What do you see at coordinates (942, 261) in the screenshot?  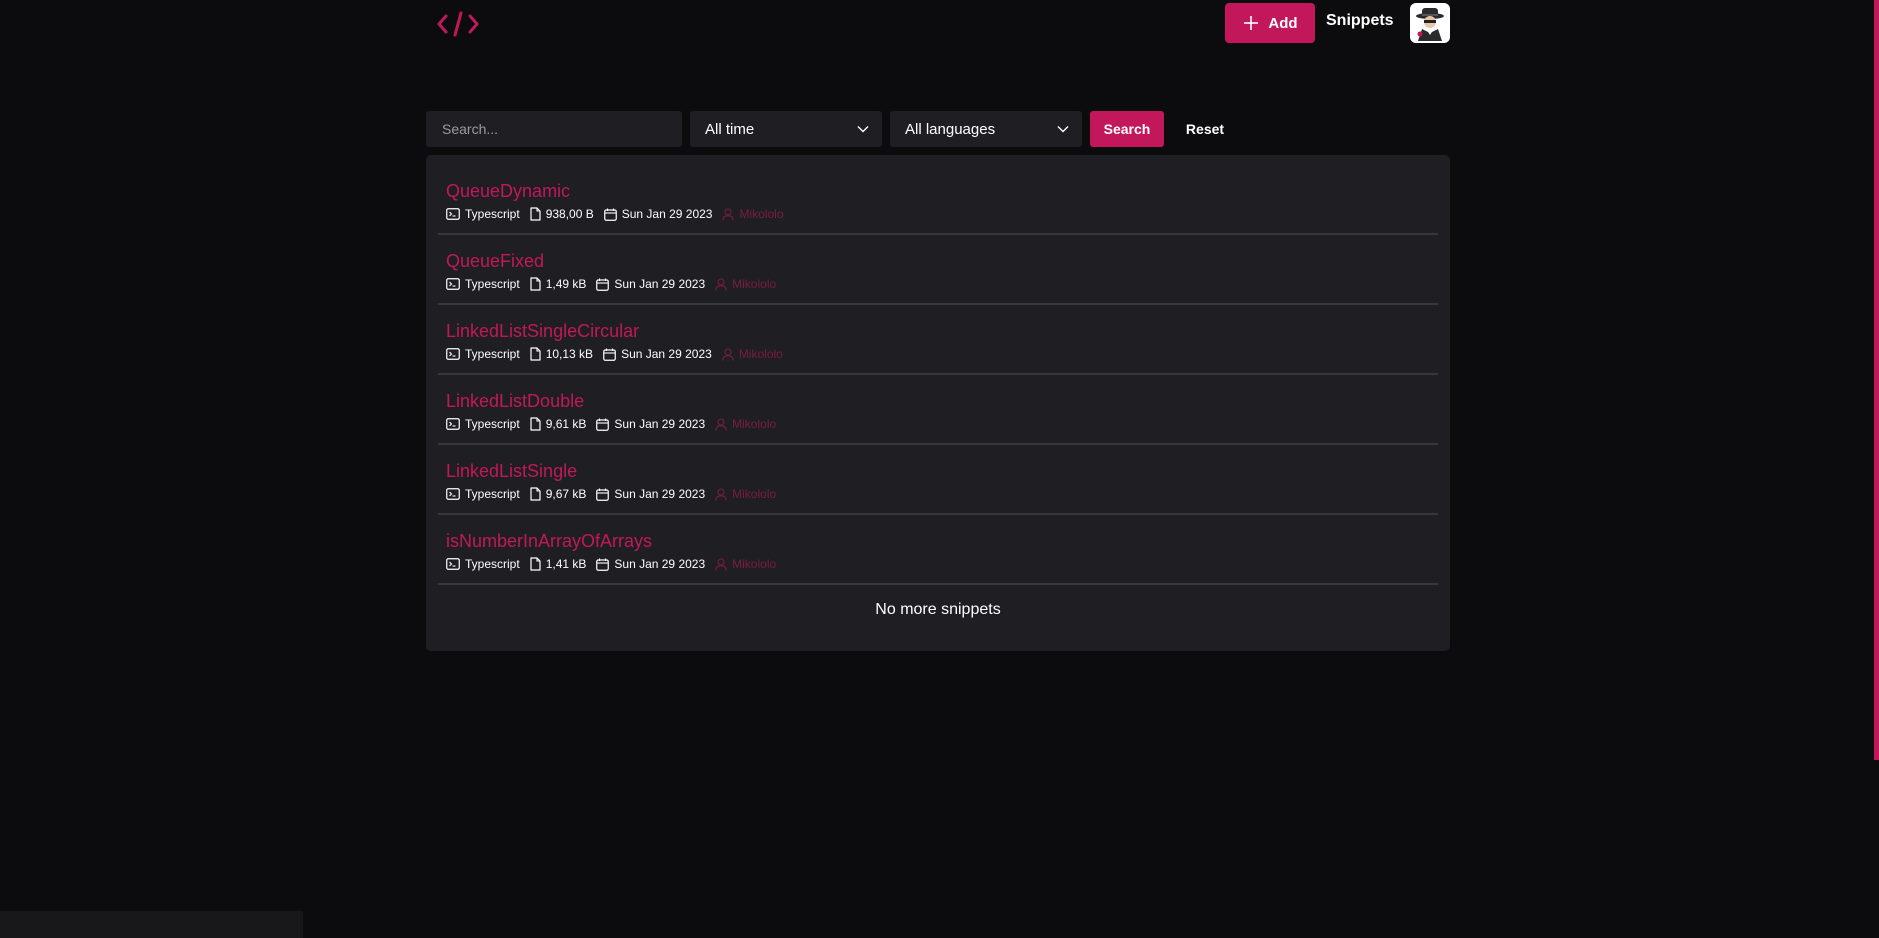 I see `snippet-title-link: QueueFixed` at bounding box center [942, 261].